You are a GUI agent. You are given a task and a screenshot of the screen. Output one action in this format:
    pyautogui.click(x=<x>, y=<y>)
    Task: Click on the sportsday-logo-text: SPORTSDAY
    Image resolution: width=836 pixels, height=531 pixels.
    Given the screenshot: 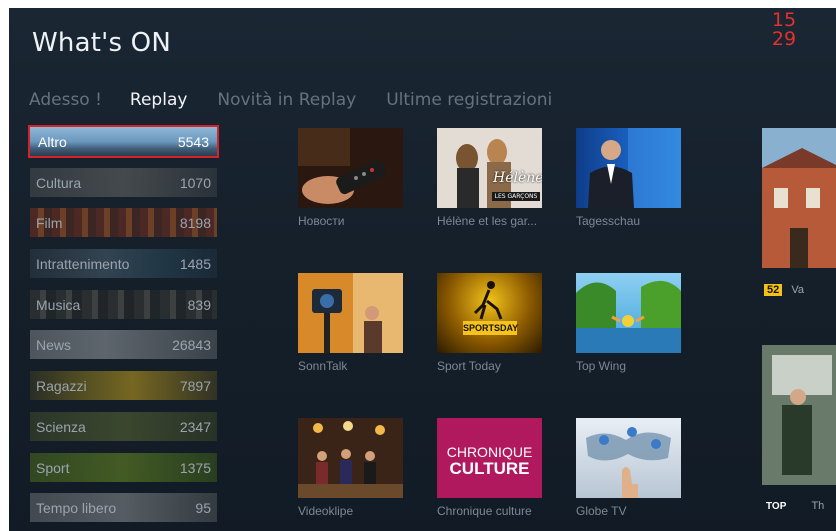 What is the action you would take?
    pyautogui.click(x=491, y=328)
    